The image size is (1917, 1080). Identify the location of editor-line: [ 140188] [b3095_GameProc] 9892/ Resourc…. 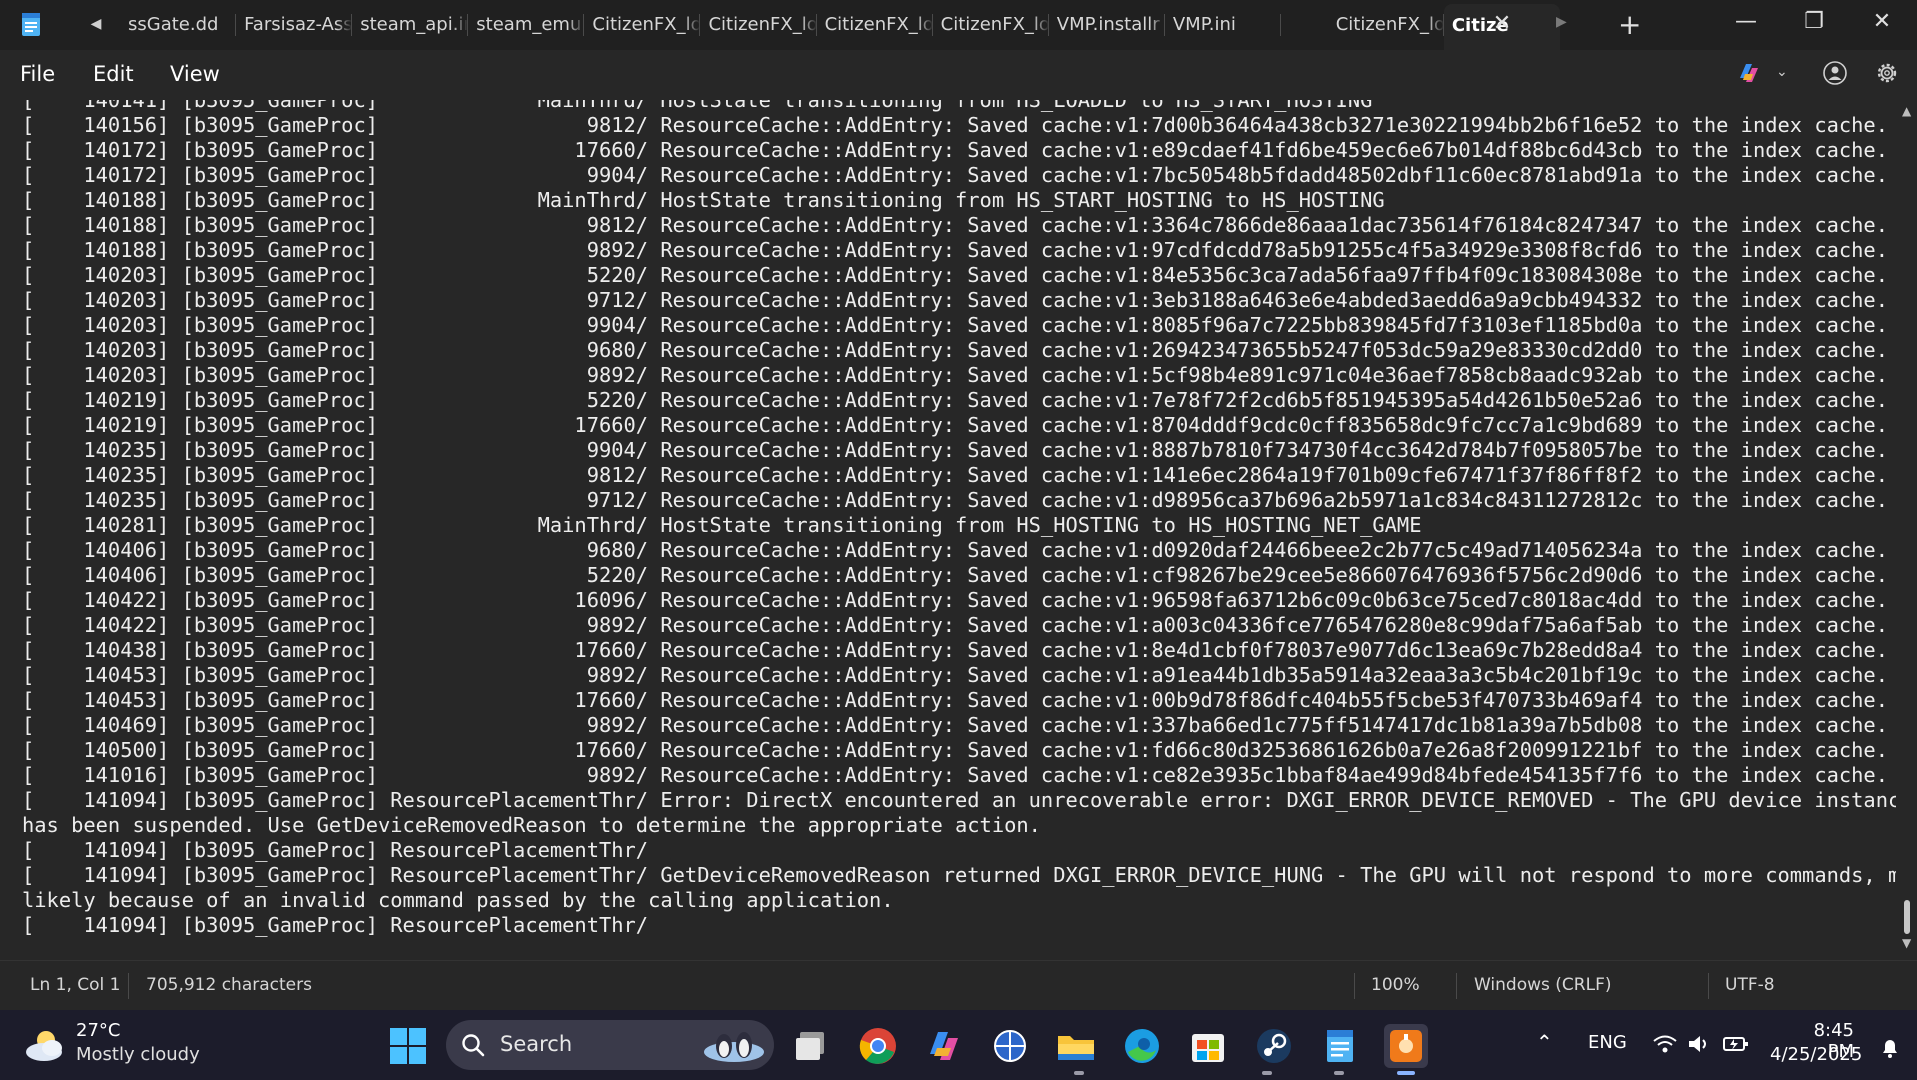
(955, 250).